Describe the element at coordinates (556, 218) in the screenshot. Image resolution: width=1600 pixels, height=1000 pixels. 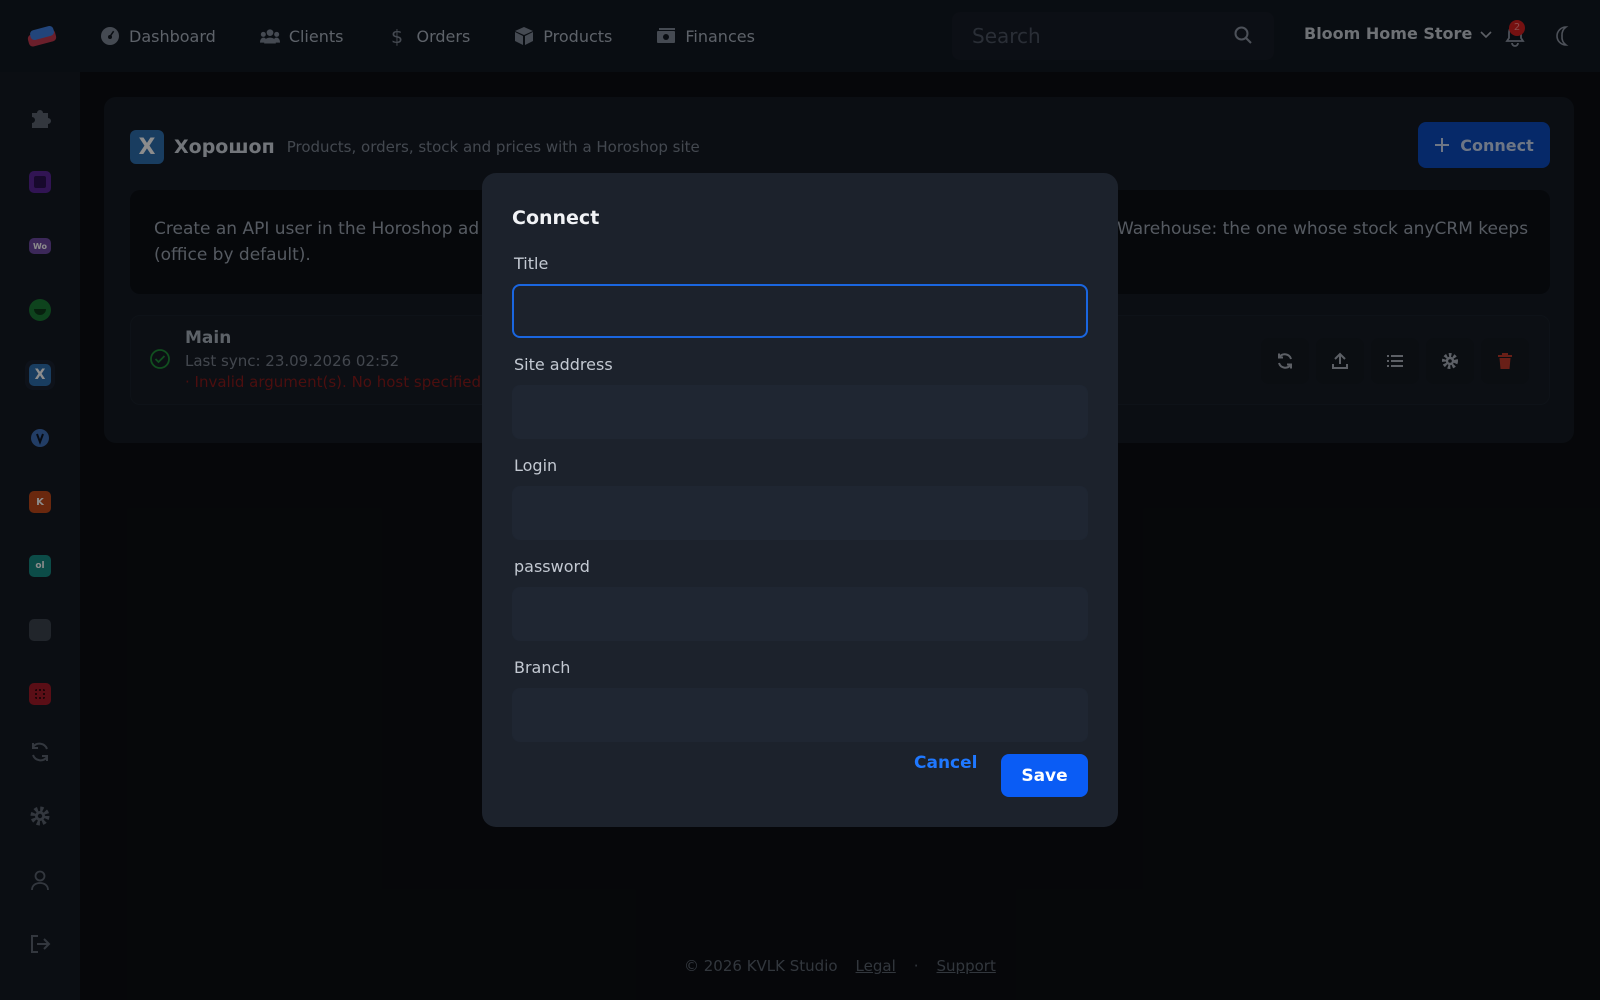
I see `modal-title: Connect` at that location.